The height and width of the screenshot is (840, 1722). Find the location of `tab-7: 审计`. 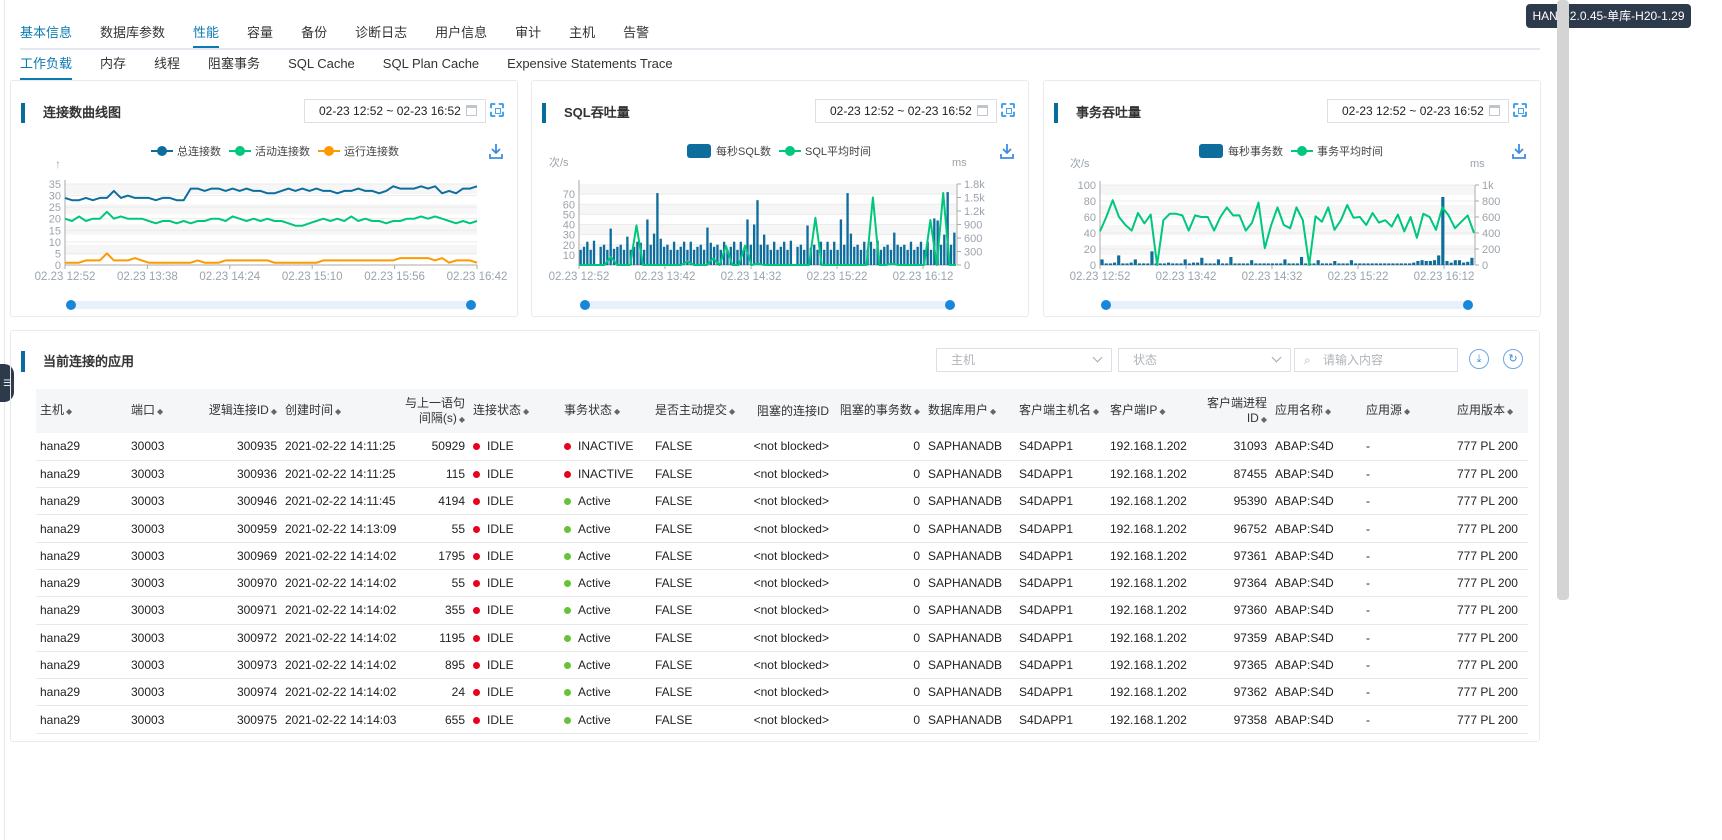

tab-7: 审计 is located at coordinates (528, 36).